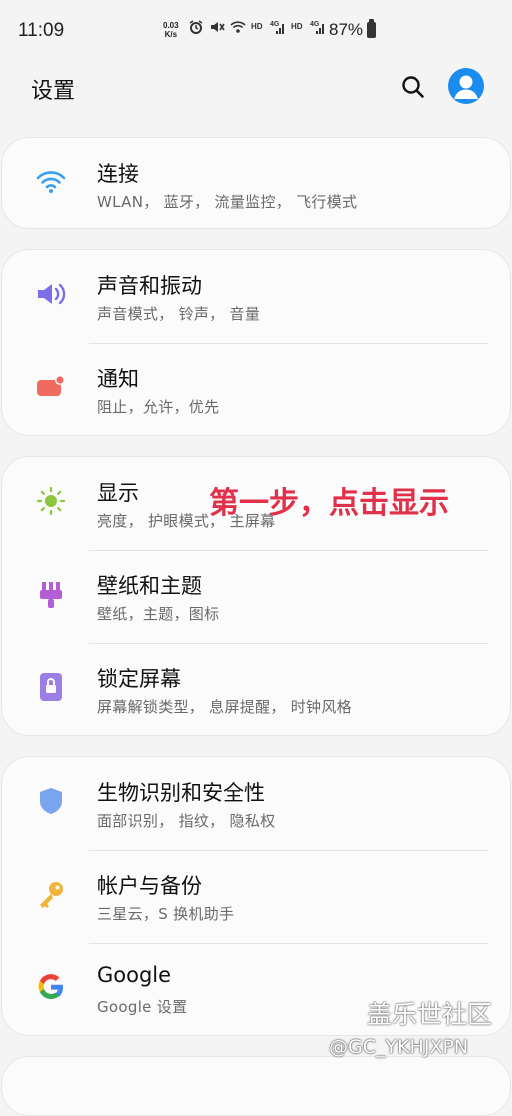 The width and height of the screenshot is (512, 1116). What do you see at coordinates (256, 689) in the screenshot?
I see `settings-item-lock-screen: 锁定屏幕 屏幕解锁类型， 息屏提醒， 时钟风格` at bounding box center [256, 689].